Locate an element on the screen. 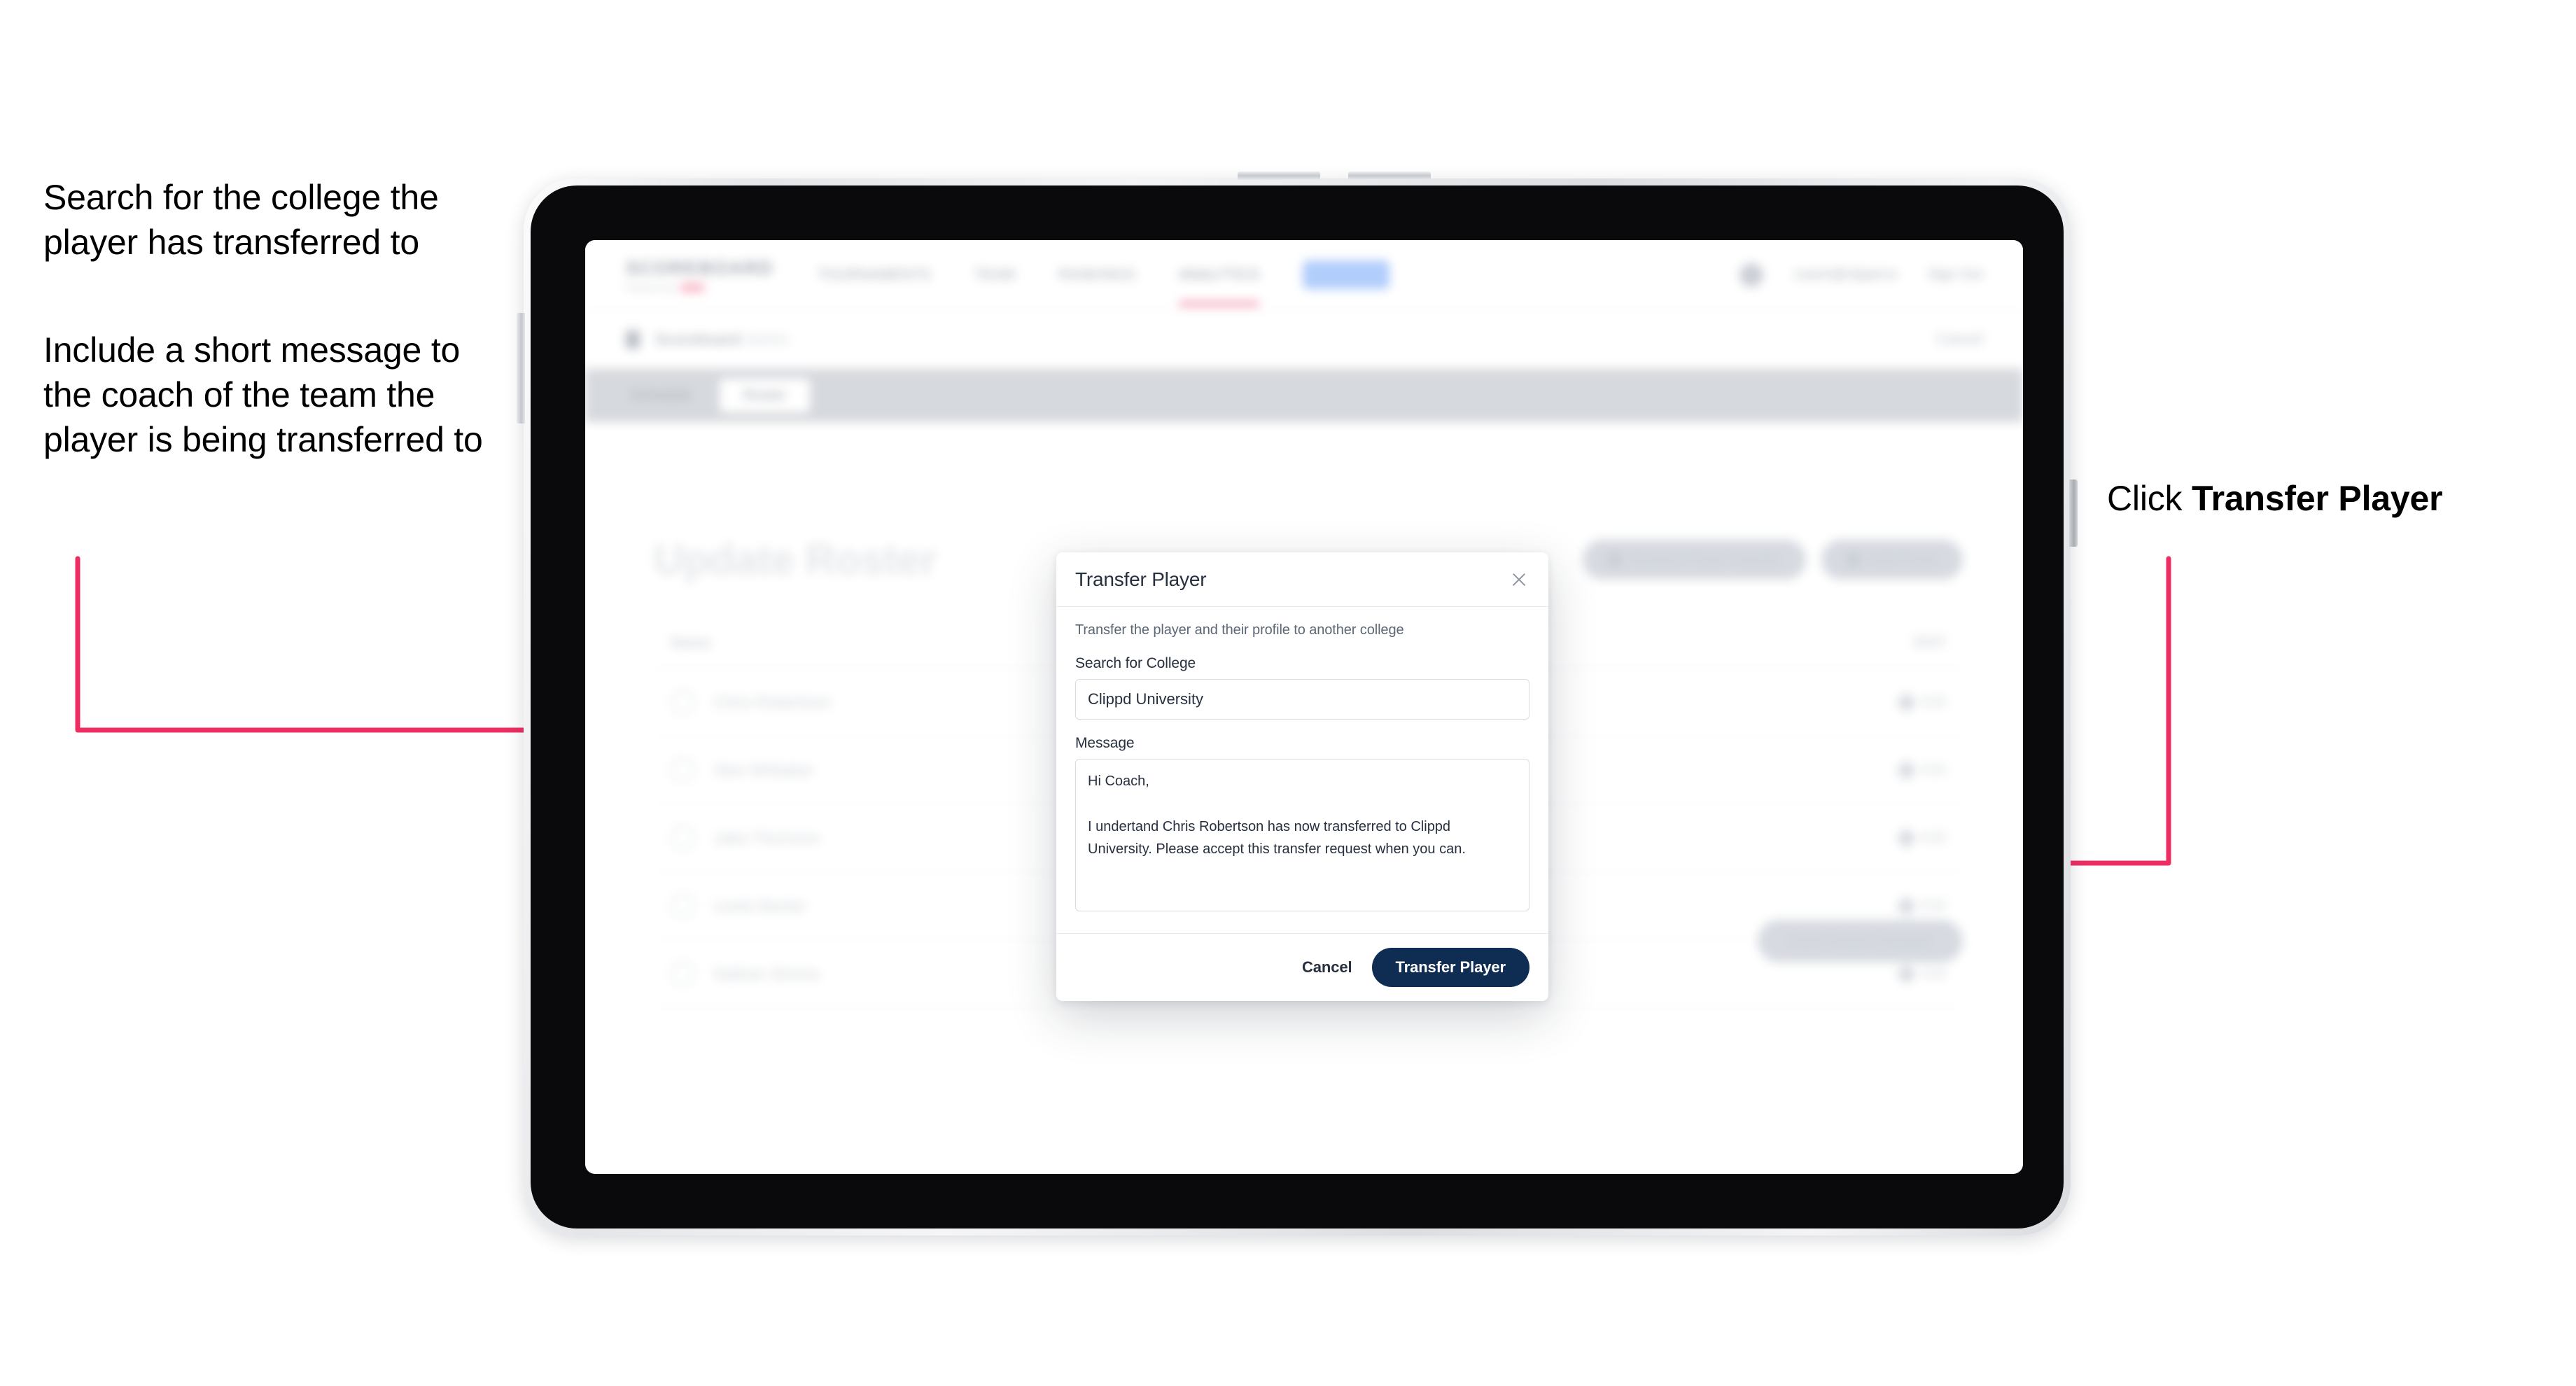  dialog-footer: Cancel Transfer Player is located at coordinates (1302, 967).